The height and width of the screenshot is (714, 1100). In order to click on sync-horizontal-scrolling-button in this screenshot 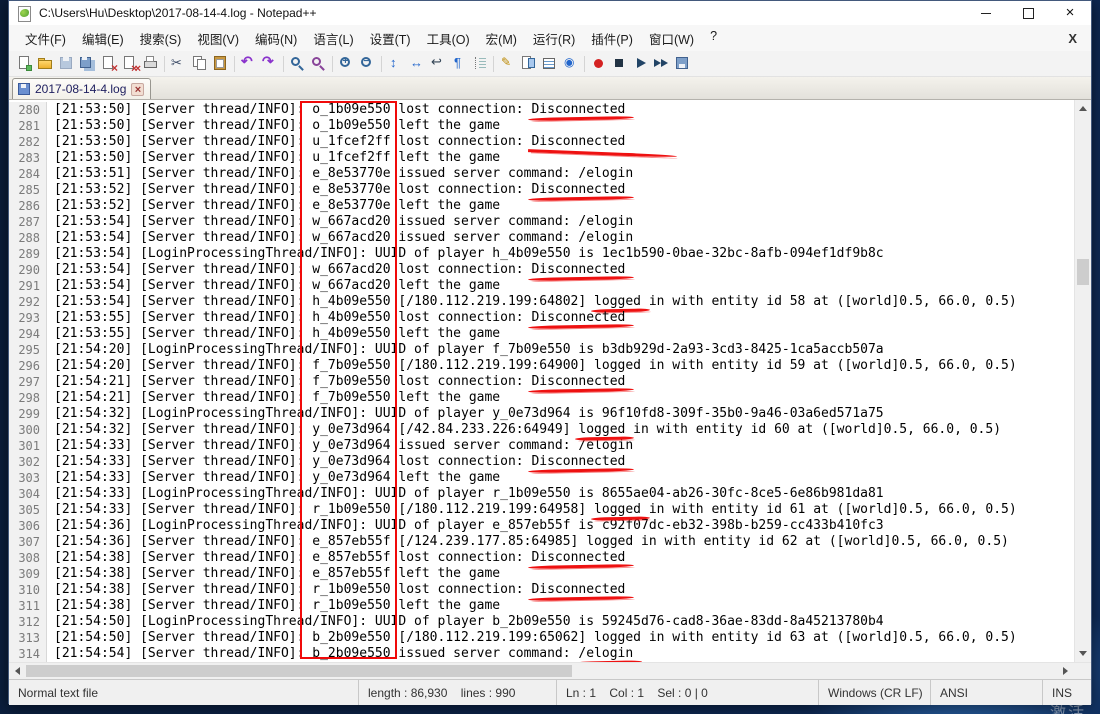, I will do `click(416, 64)`.